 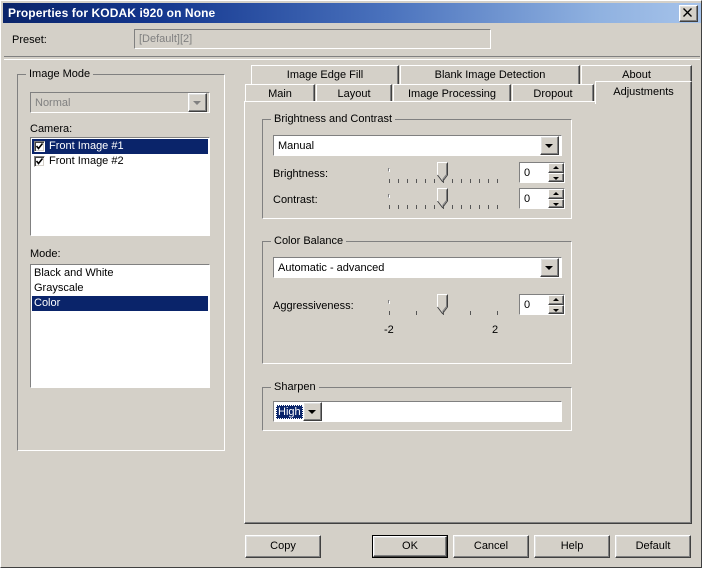 What do you see at coordinates (417, 411) in the screenshot?
I see `sharpen-combo: High` at bounding box center [417, 411].